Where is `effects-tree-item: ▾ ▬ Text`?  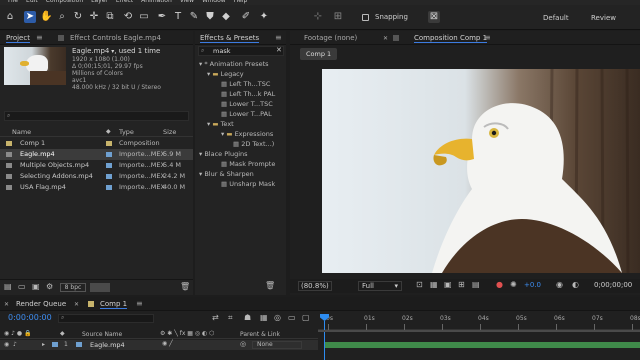
effects-tree-item: ▾ ▬ Text is located at coordinates (220, 124).